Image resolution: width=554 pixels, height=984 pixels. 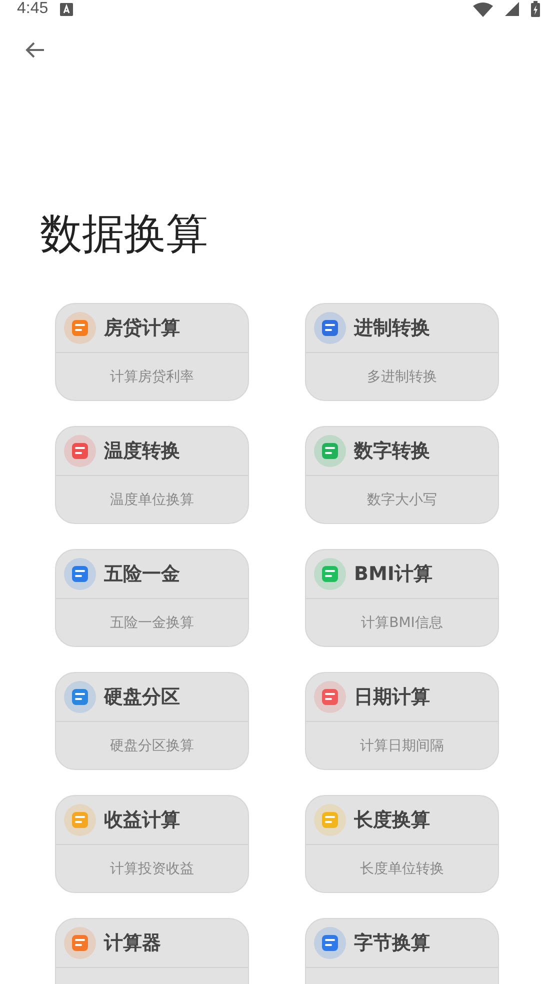 What do you see at coordinates (152, 475) in the screenshot?
I see `tool-card: 温度转换 温度单位换算` at bounding box center [152, 475].